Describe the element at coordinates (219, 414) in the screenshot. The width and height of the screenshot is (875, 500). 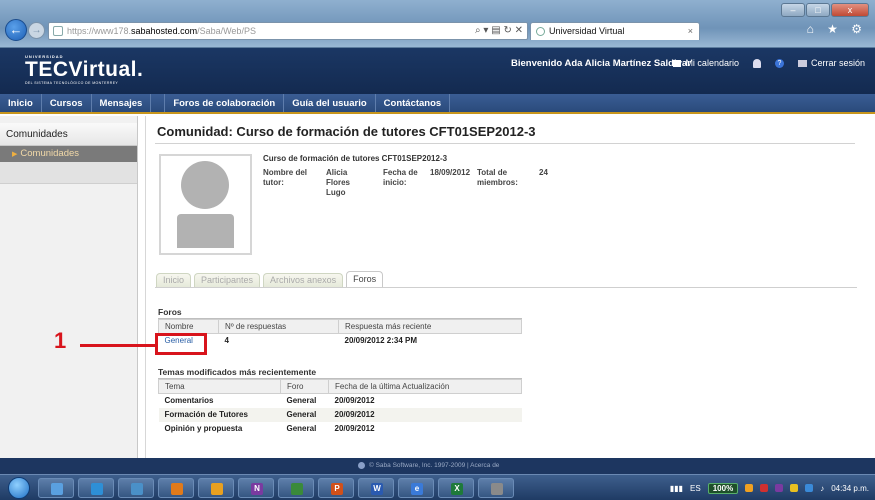
I see `topic-cell: Formación de Tutores` at that location.